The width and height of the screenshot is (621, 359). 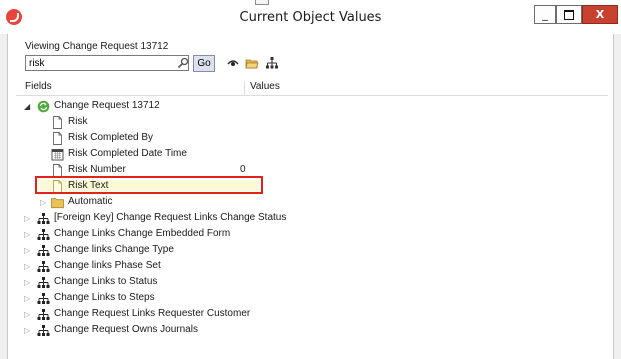 I want to click on maximize-button, so click(x=569, y=14).